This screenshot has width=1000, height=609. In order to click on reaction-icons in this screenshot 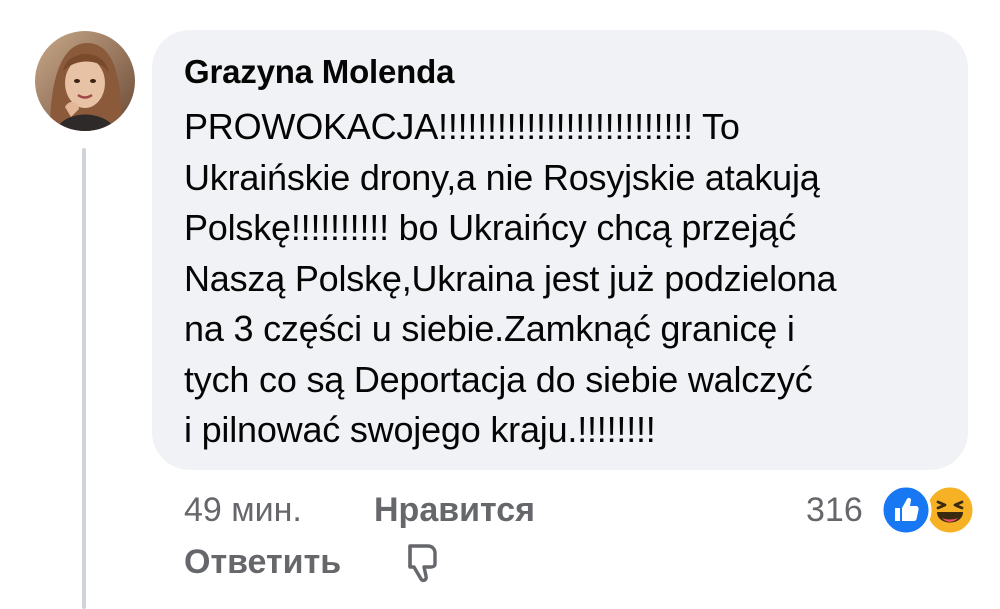, I will do `click(930, 510)`.